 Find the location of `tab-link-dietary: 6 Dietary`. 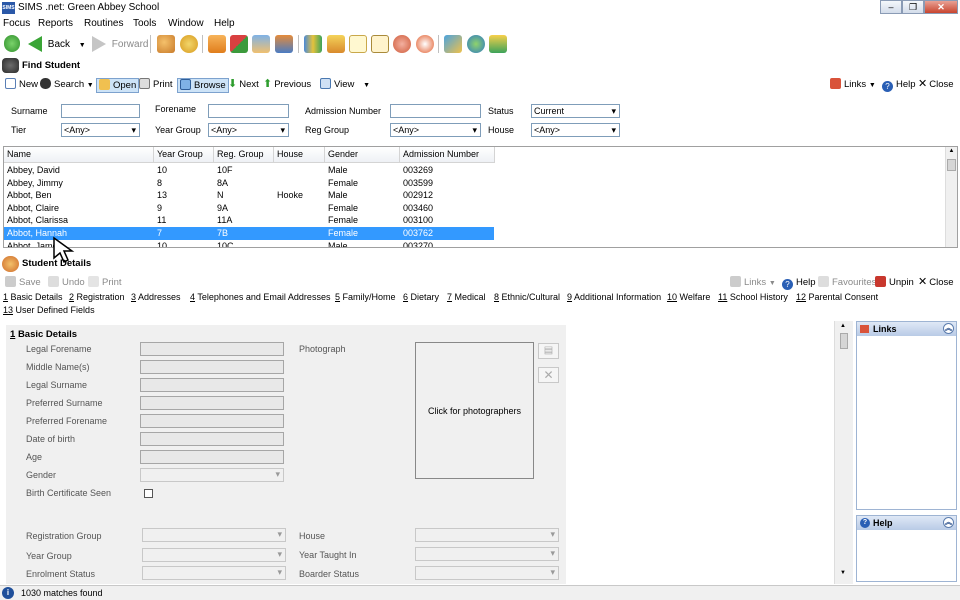

tab-link-dietary: 6 Dietary is located at coordinates (421, 297).